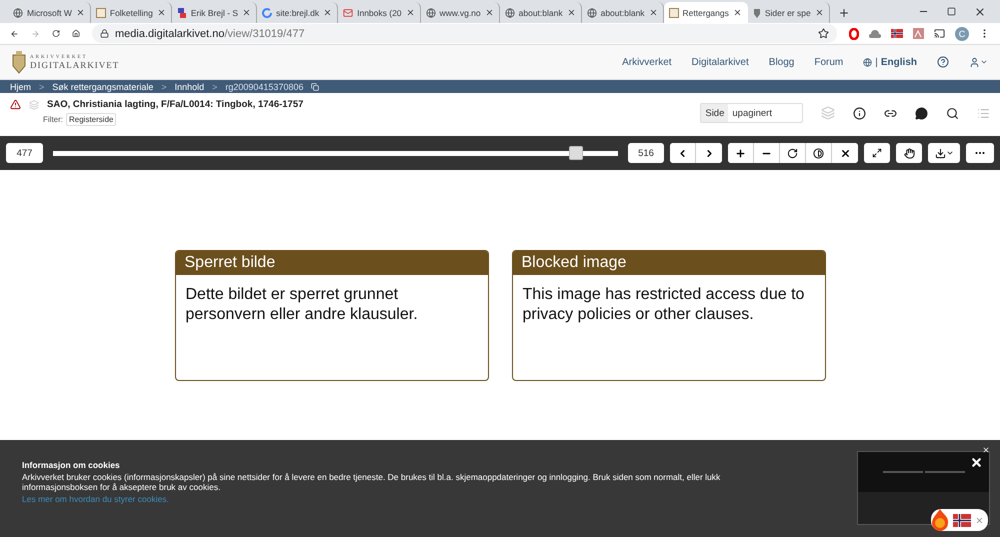 The width and height of the screenshot is (1000, 537). I want to click on lock-icon, so click(104, 33).